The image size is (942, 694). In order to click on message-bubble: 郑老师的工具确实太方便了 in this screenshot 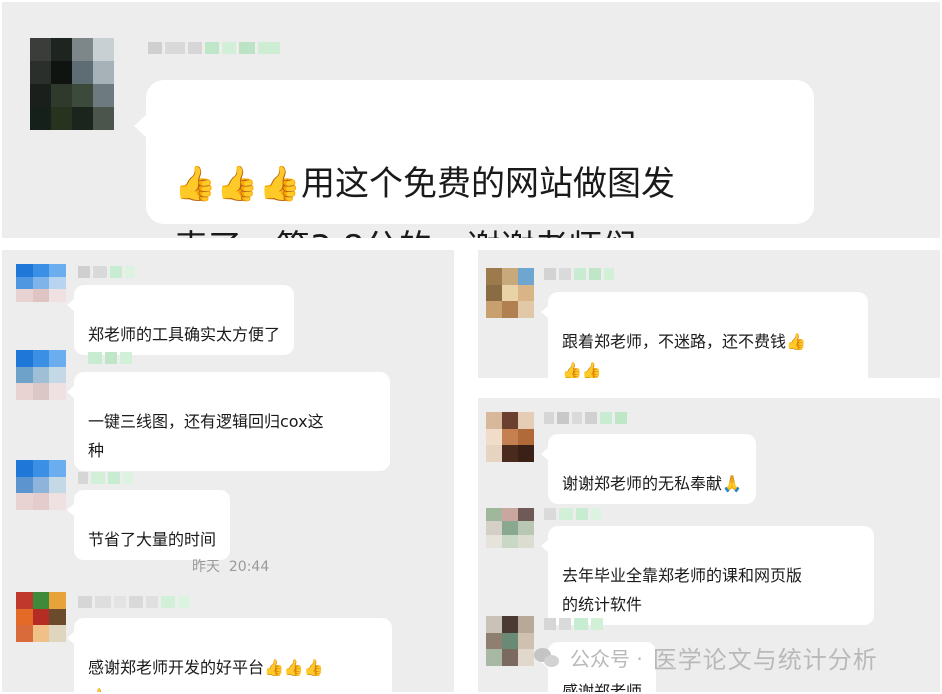, I will do `click(180, 320)`.